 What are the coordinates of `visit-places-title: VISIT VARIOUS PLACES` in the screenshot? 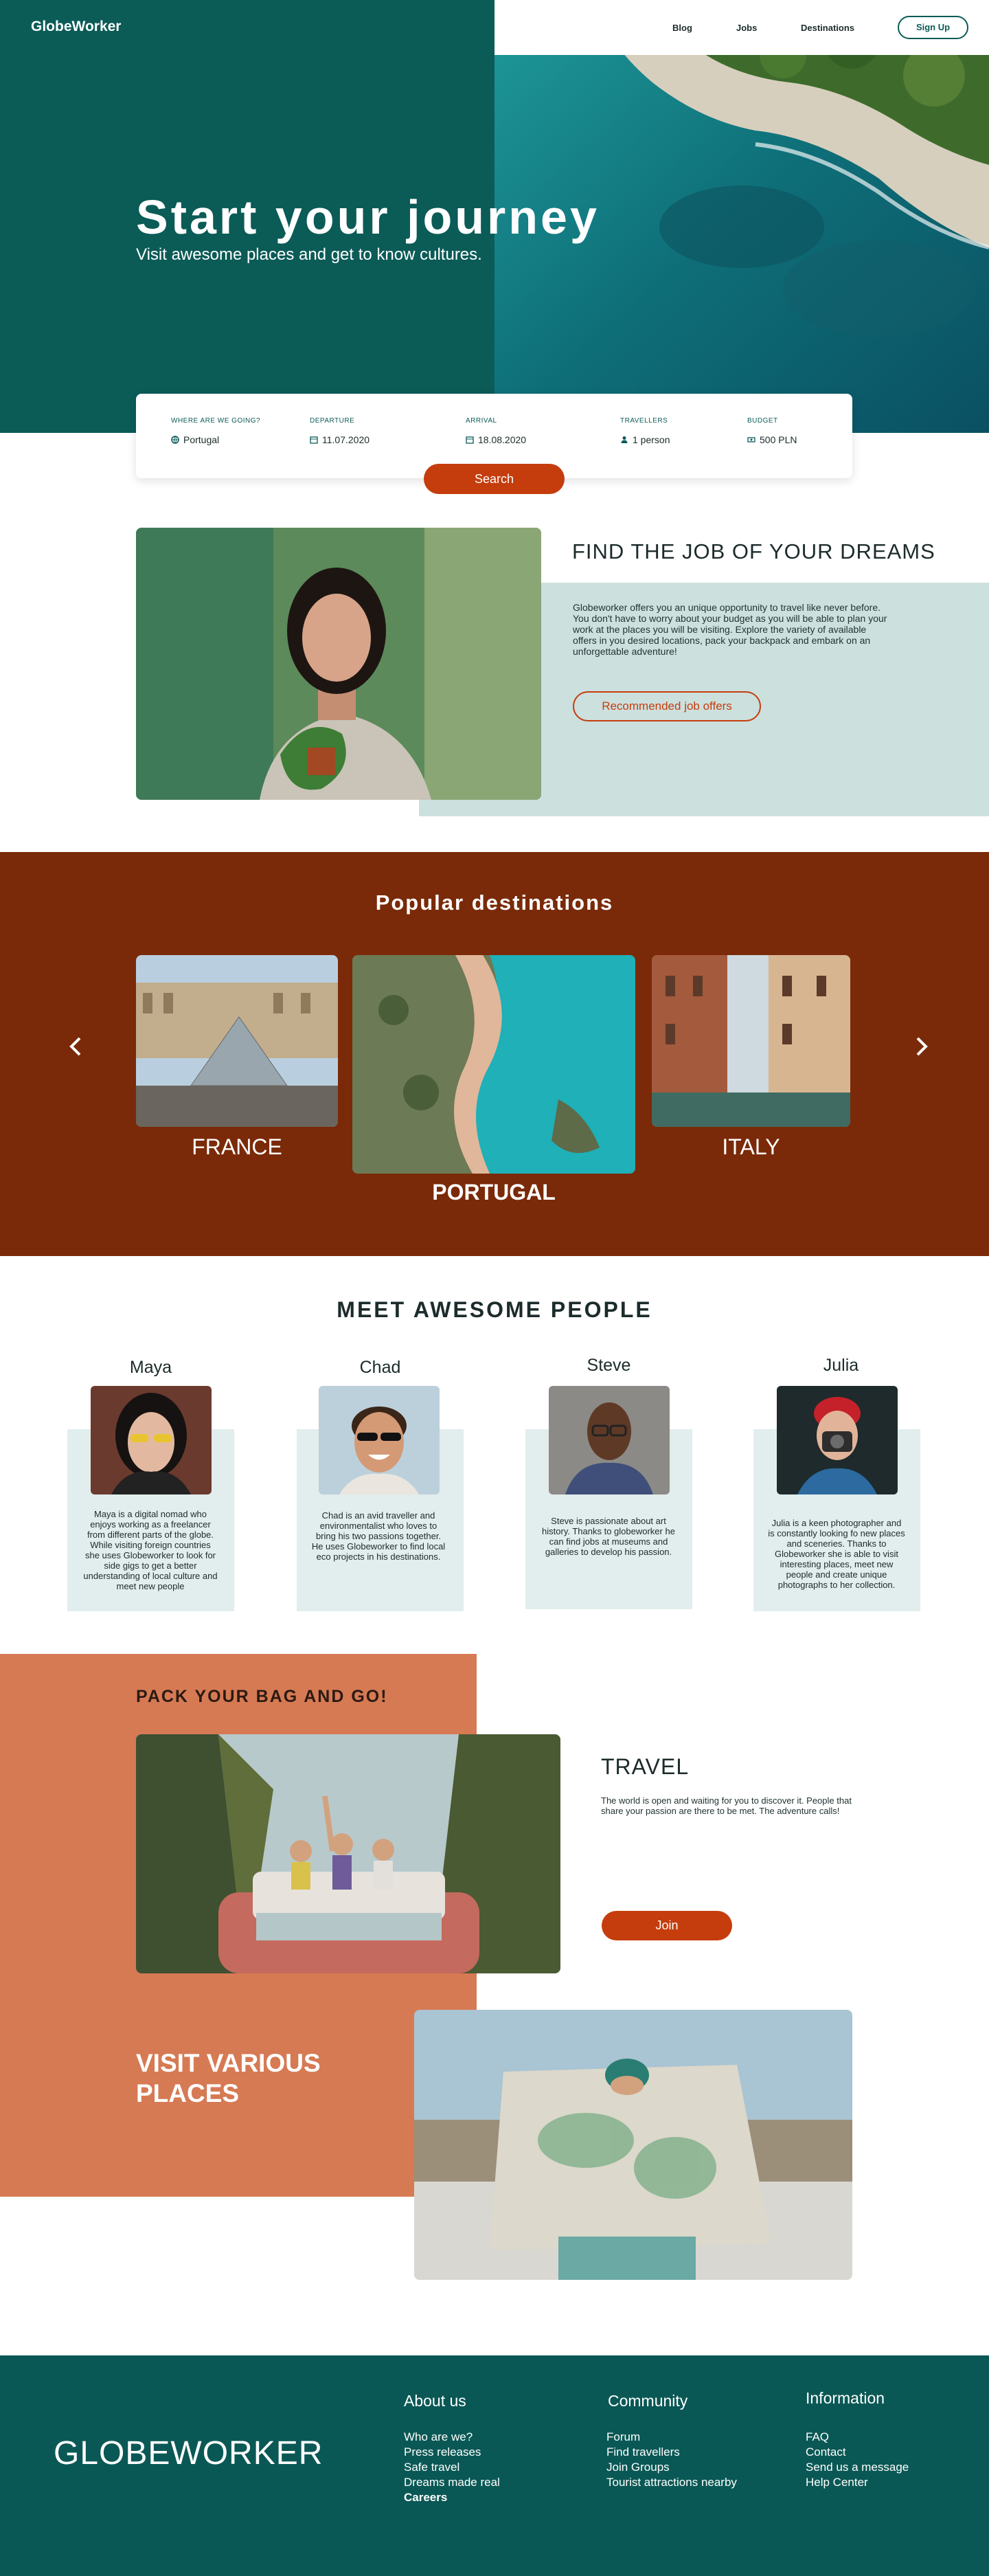 It's located at (228, 2078).